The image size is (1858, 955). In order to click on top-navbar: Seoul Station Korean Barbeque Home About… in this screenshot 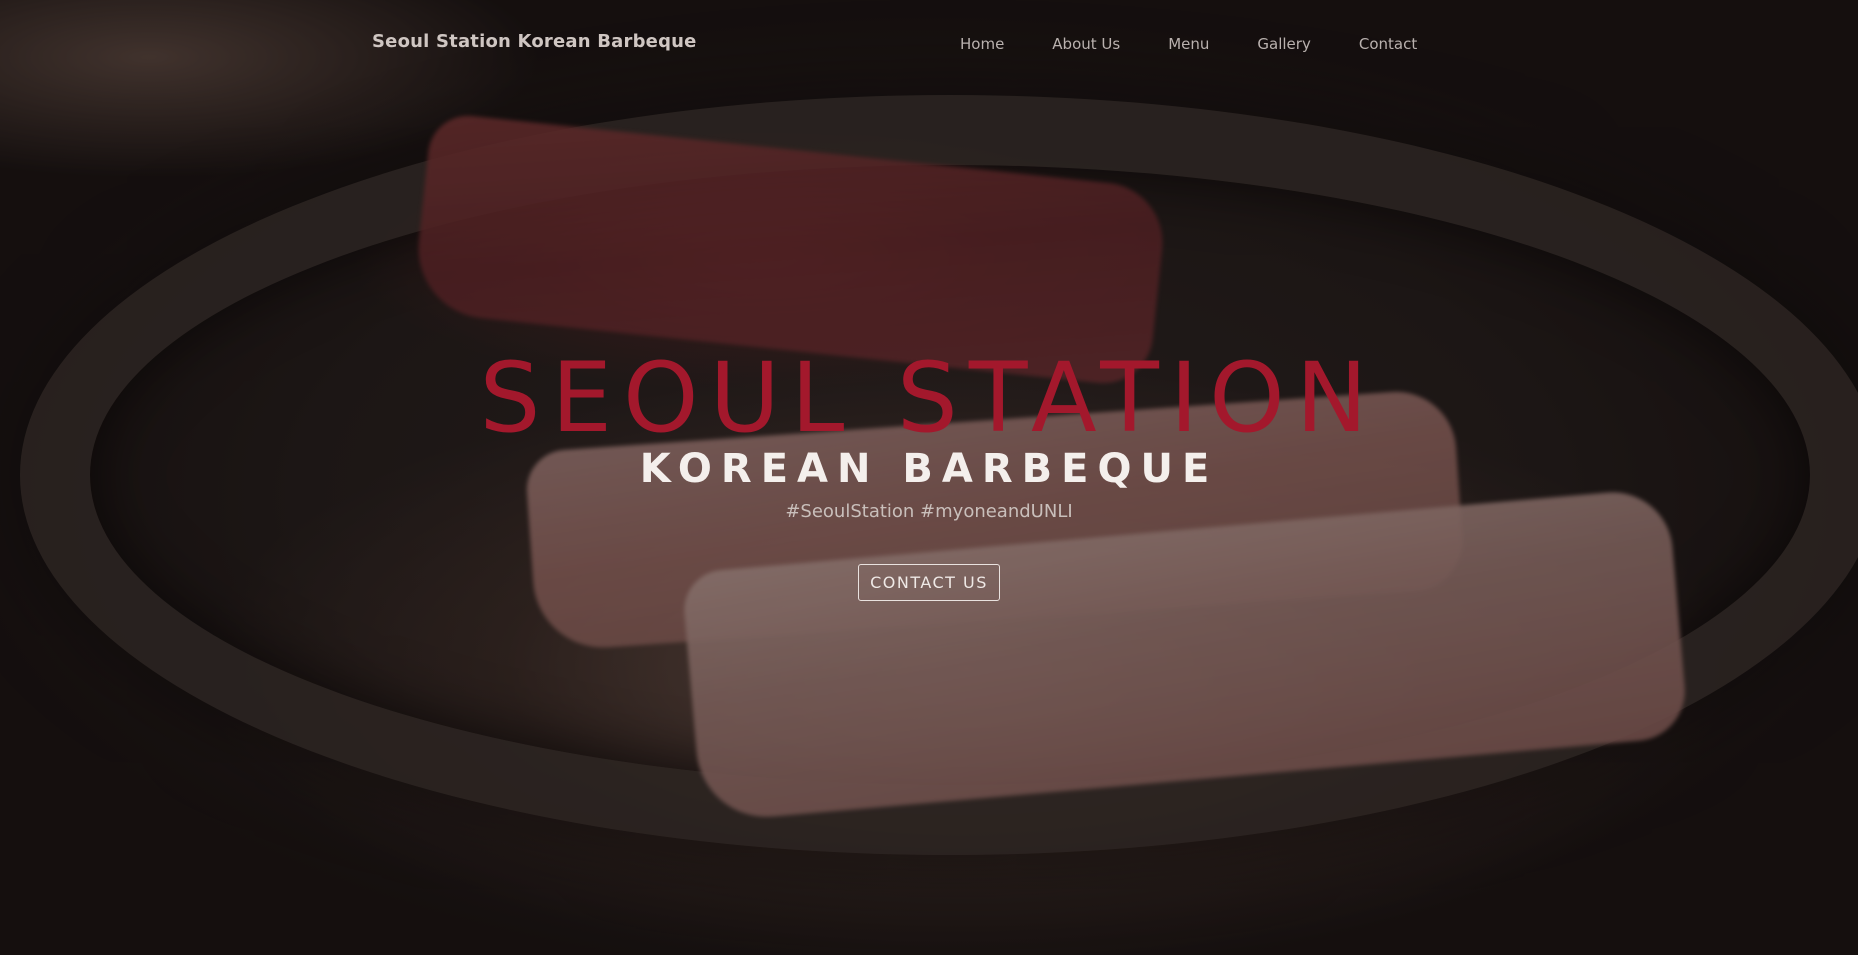, I will do `click(929, 44)`.